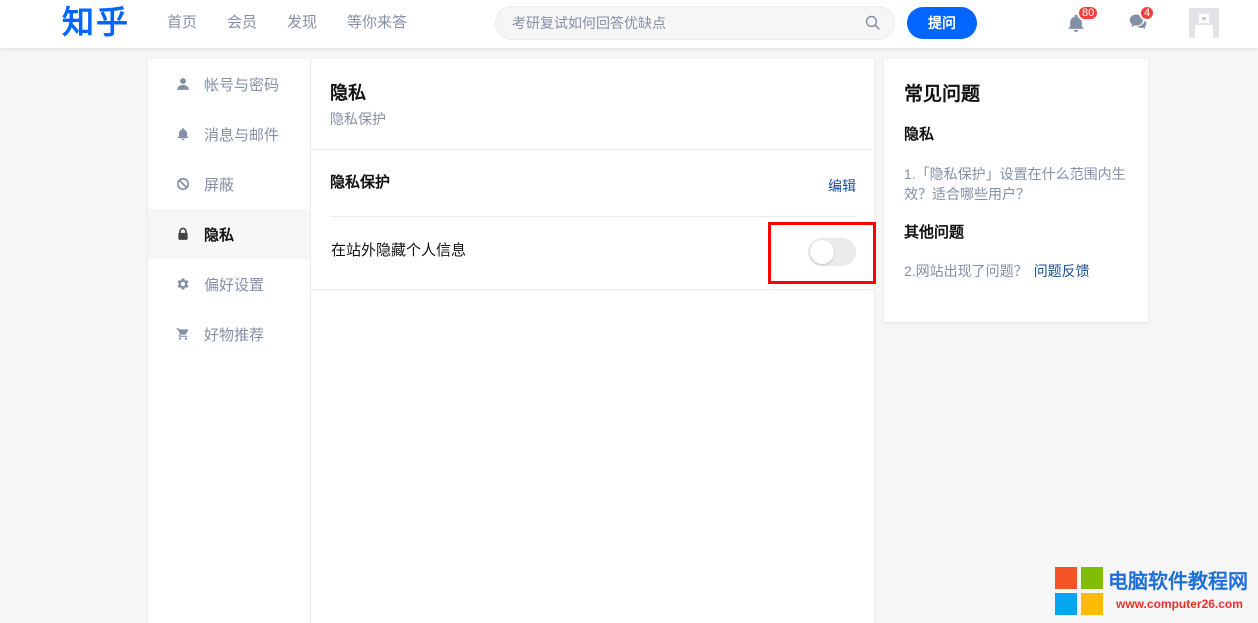 The width and height of the screenshot is (1258, 623). Describe the element at coordinates (183, 134) in the screenshot. I see `bell-icon` at that location.